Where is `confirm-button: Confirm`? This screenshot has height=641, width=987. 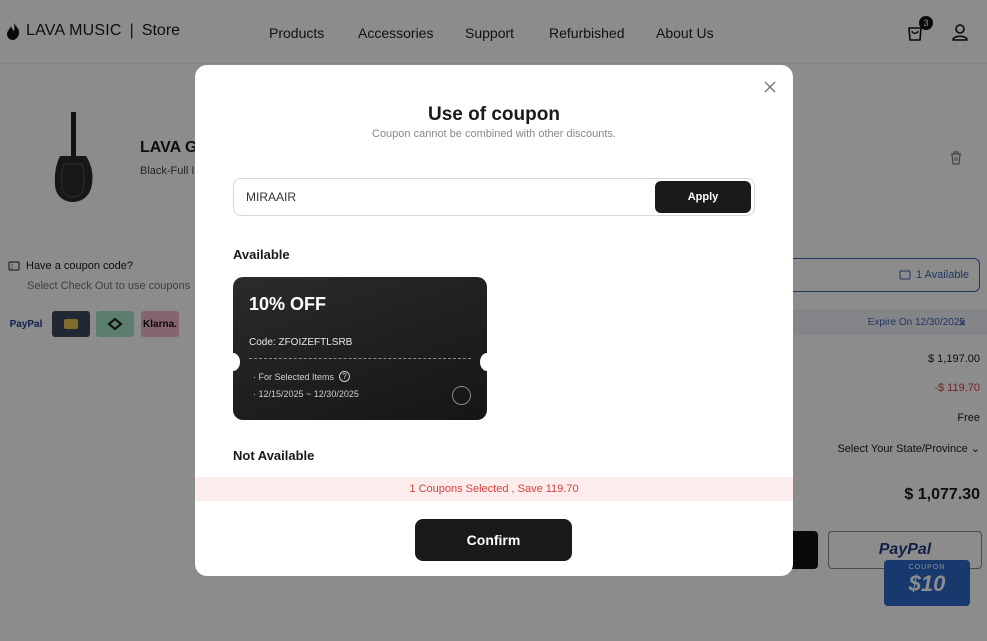 confirm-button: Confirm is located at coordinates (493, 540).